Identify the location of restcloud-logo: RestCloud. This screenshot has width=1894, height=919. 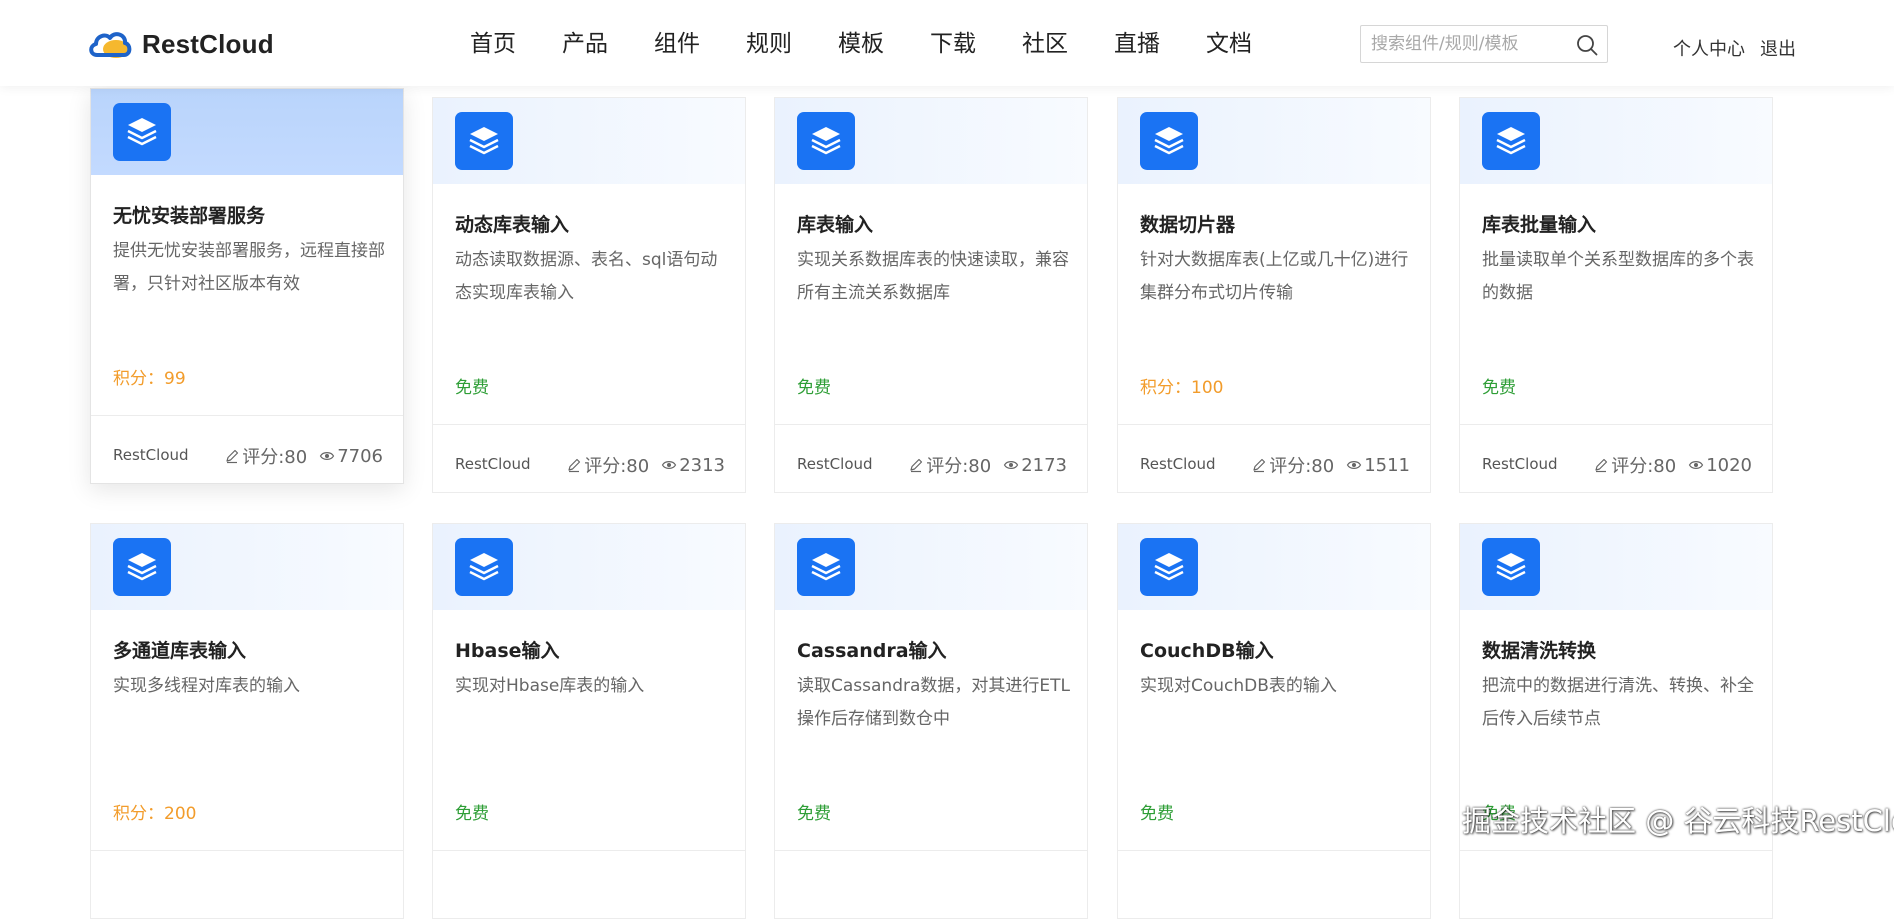
(181, 44).